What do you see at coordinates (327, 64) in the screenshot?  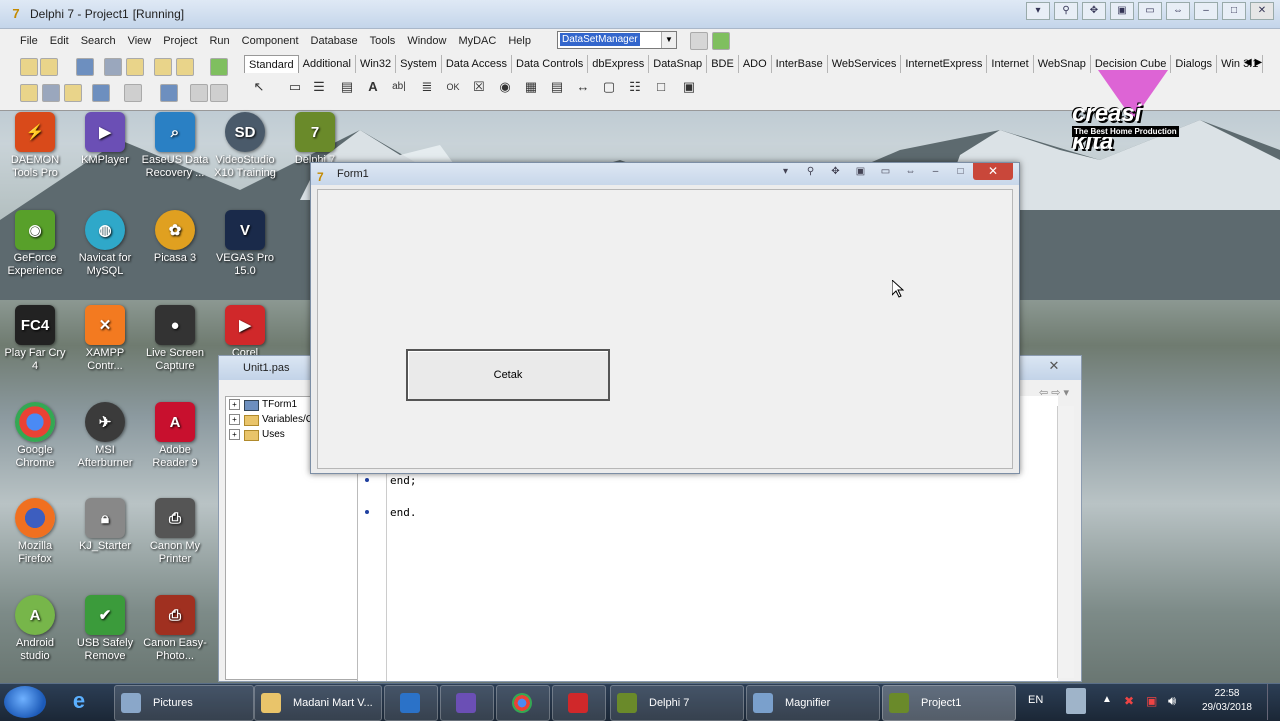 I see `tab-additional: Additional` at bounding box center [327, 64].